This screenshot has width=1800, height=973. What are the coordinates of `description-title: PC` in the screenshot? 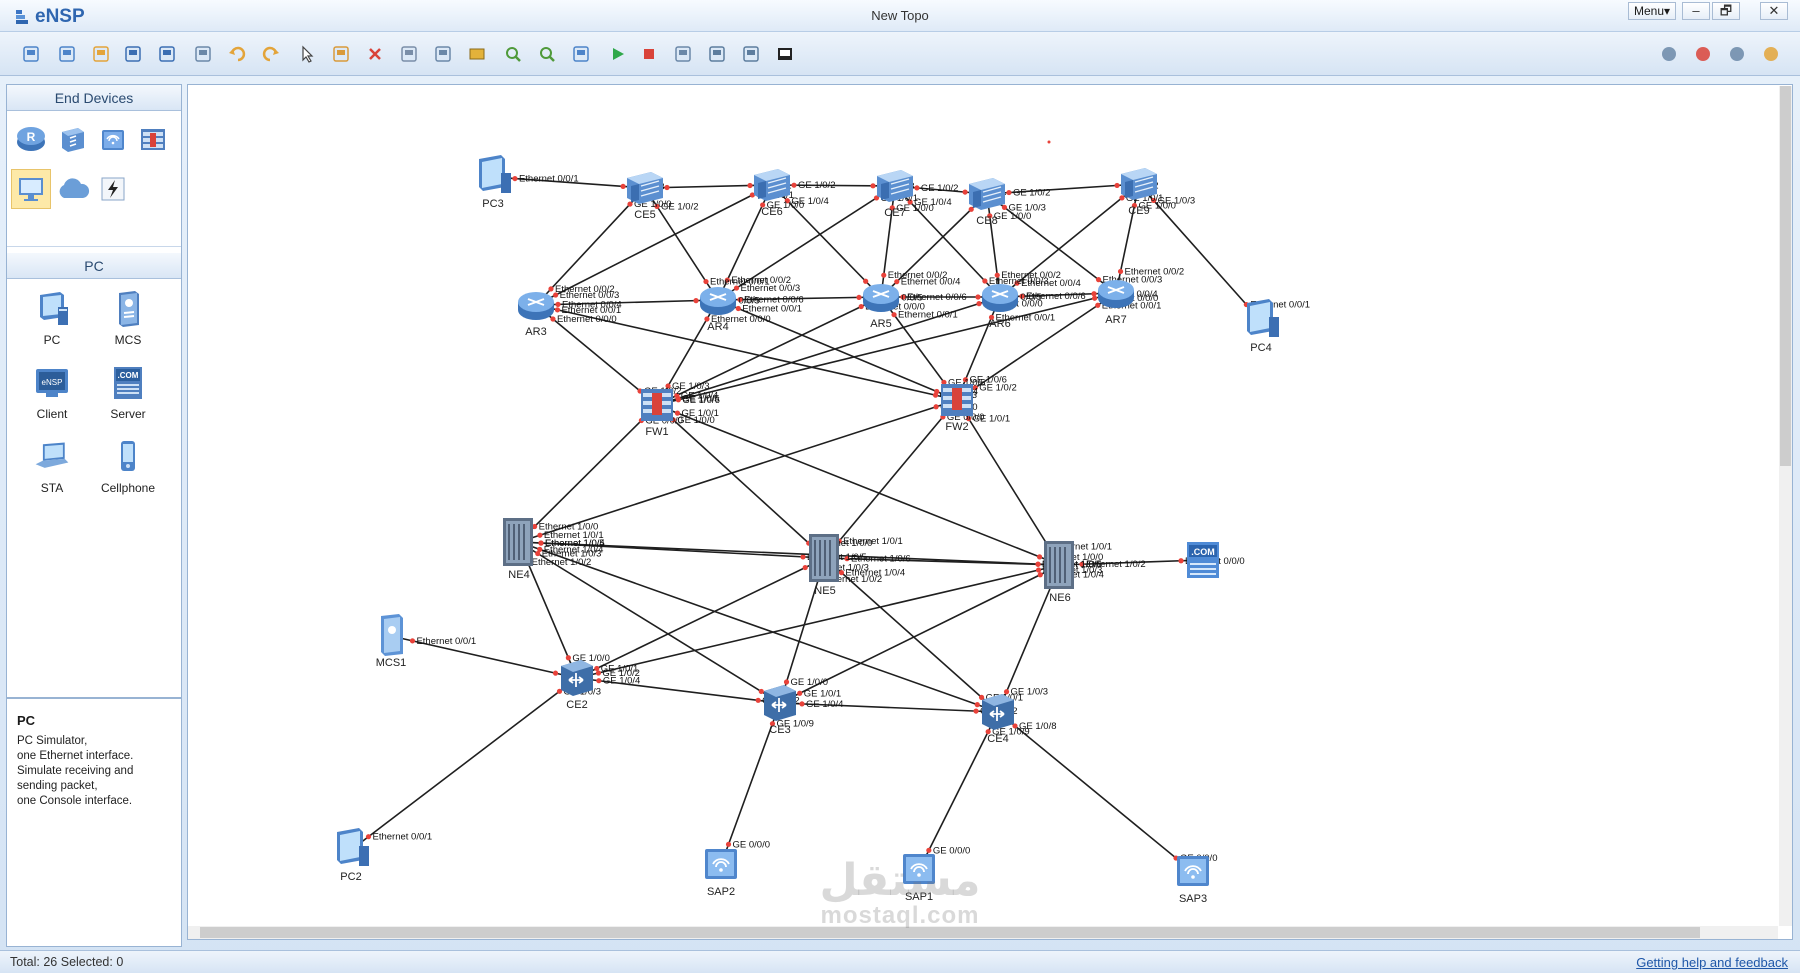 It's located at (26, 720).